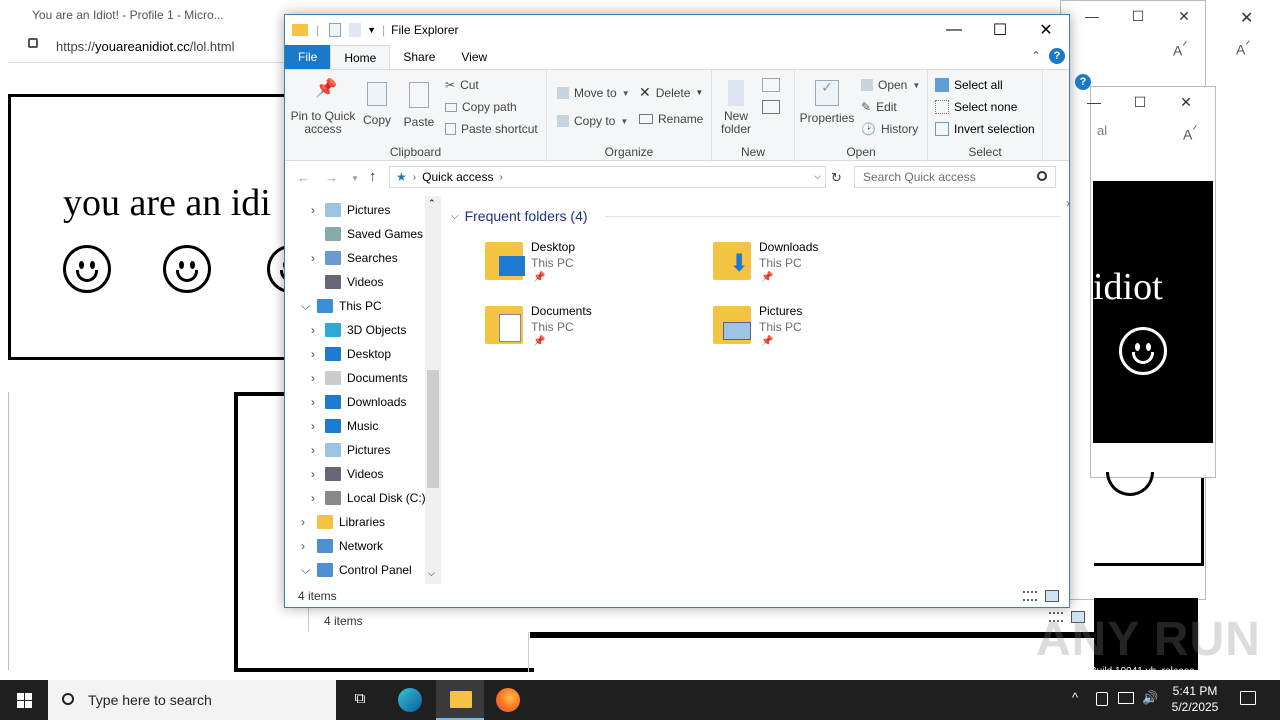 The height and width of the screenshot is (720, 1280). What do you see at coordinates (508, 700) in the screenshot?
I see `firefox-icon` at bounding box center [508, 700].